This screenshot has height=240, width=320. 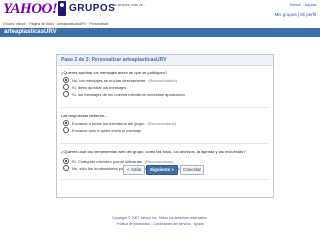 What do you see at coordinates (30, 32) in the screenshot?
I see `group-title: arteaplasticasURV` at bounding box center [30, 32].